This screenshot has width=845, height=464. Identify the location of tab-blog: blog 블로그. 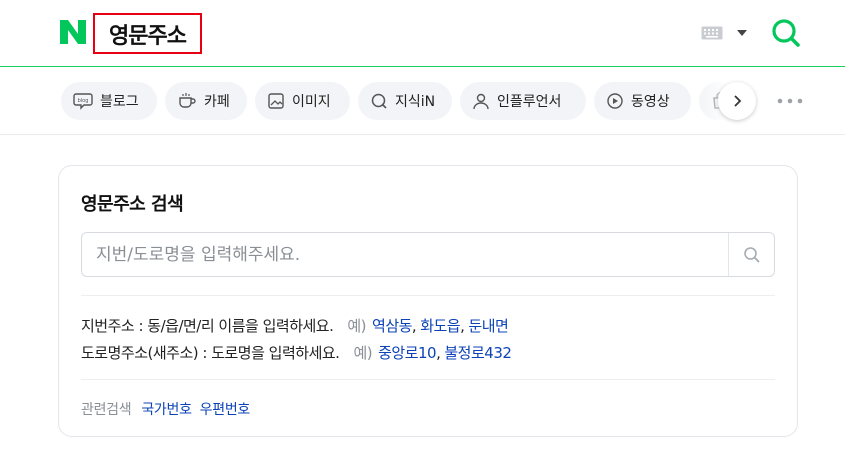
(109, 101).